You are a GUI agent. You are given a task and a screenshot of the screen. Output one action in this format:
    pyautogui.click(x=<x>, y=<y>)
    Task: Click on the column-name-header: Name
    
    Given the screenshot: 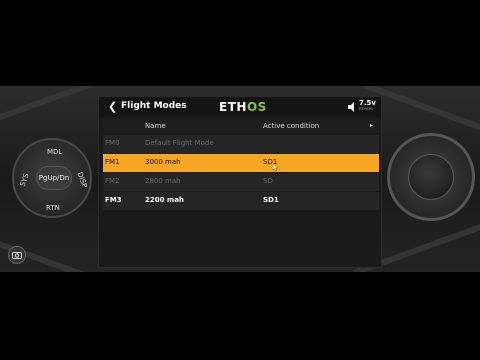 What is the action you would take?
    pyautogui.click(x=155, y=126)
    